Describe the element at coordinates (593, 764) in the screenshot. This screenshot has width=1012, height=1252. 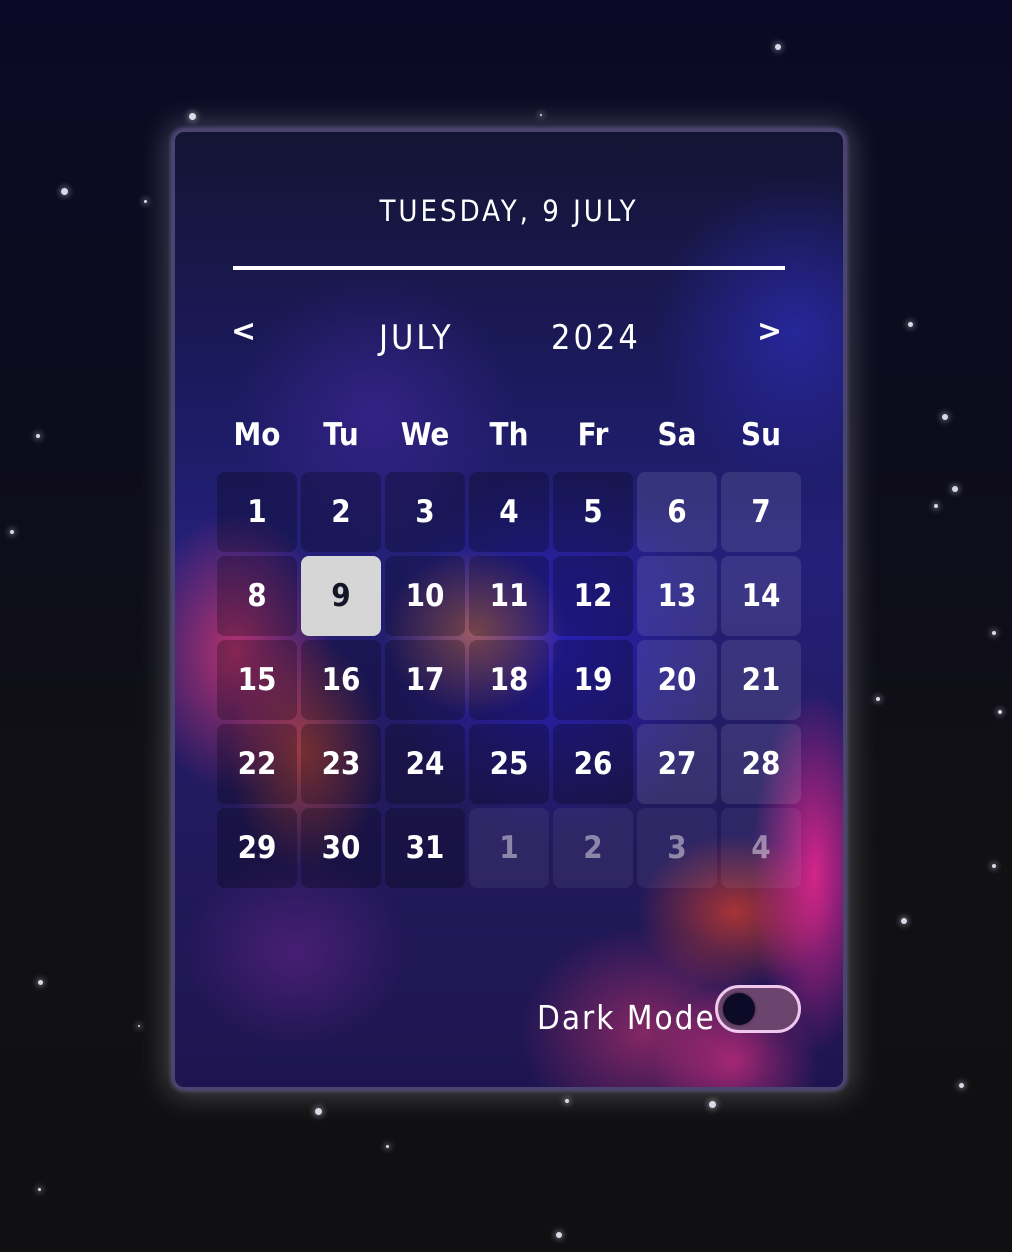
I see `day-cell: 26` at that location.